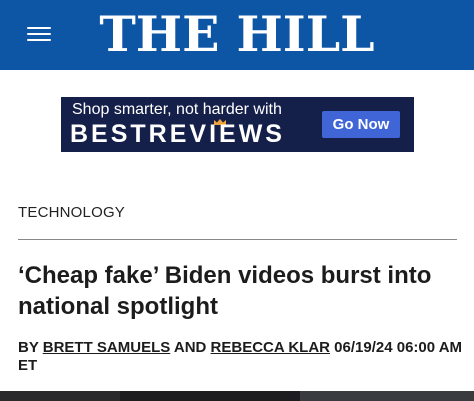  I want to click on go-now-button: Go Now, so click(361, 124).